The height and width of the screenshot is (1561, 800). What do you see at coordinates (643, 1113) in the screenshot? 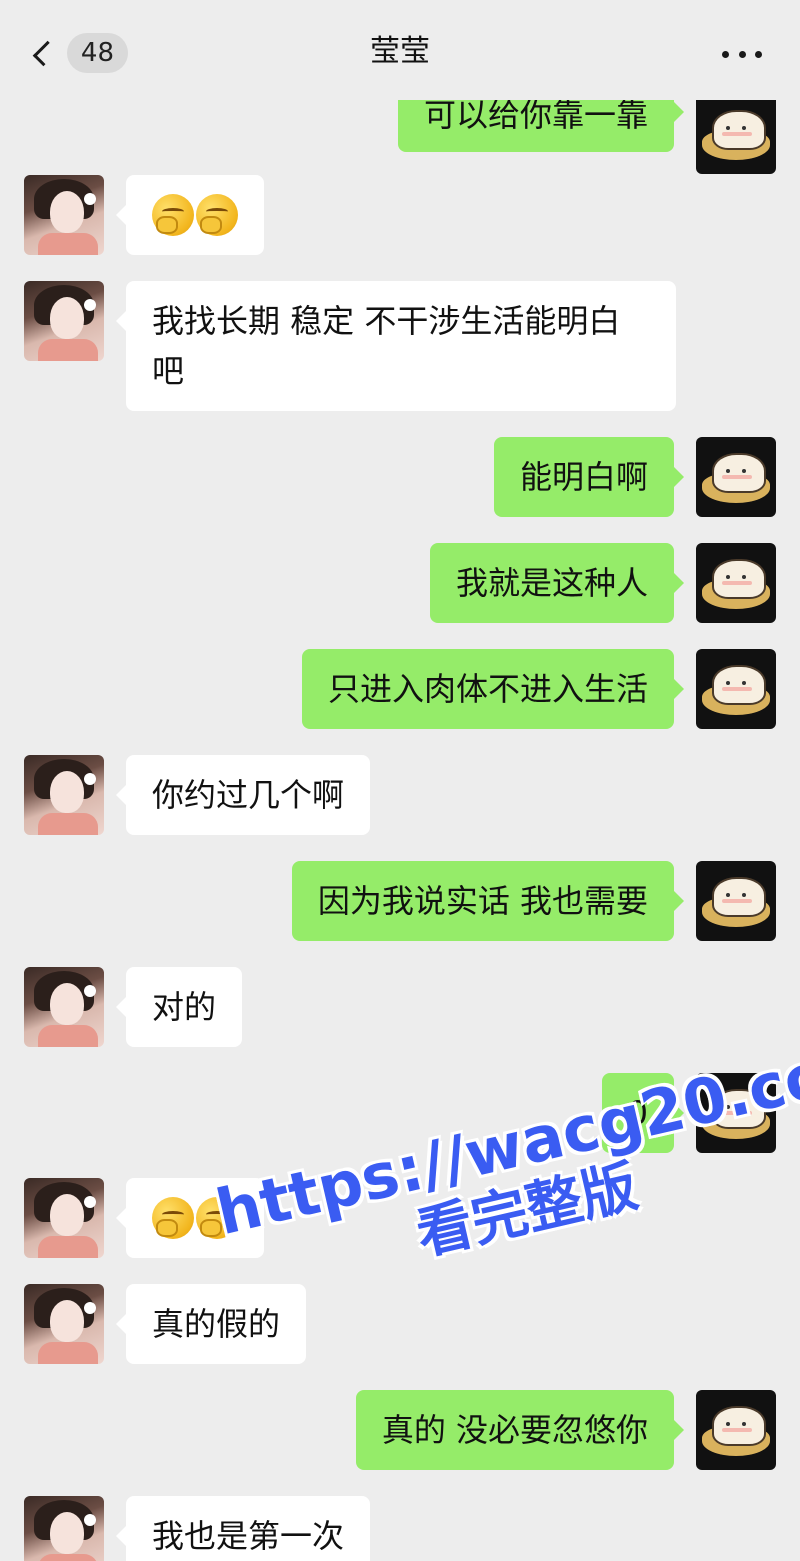
I see `message-bubble: 0` at bounding box center [643, 1113].